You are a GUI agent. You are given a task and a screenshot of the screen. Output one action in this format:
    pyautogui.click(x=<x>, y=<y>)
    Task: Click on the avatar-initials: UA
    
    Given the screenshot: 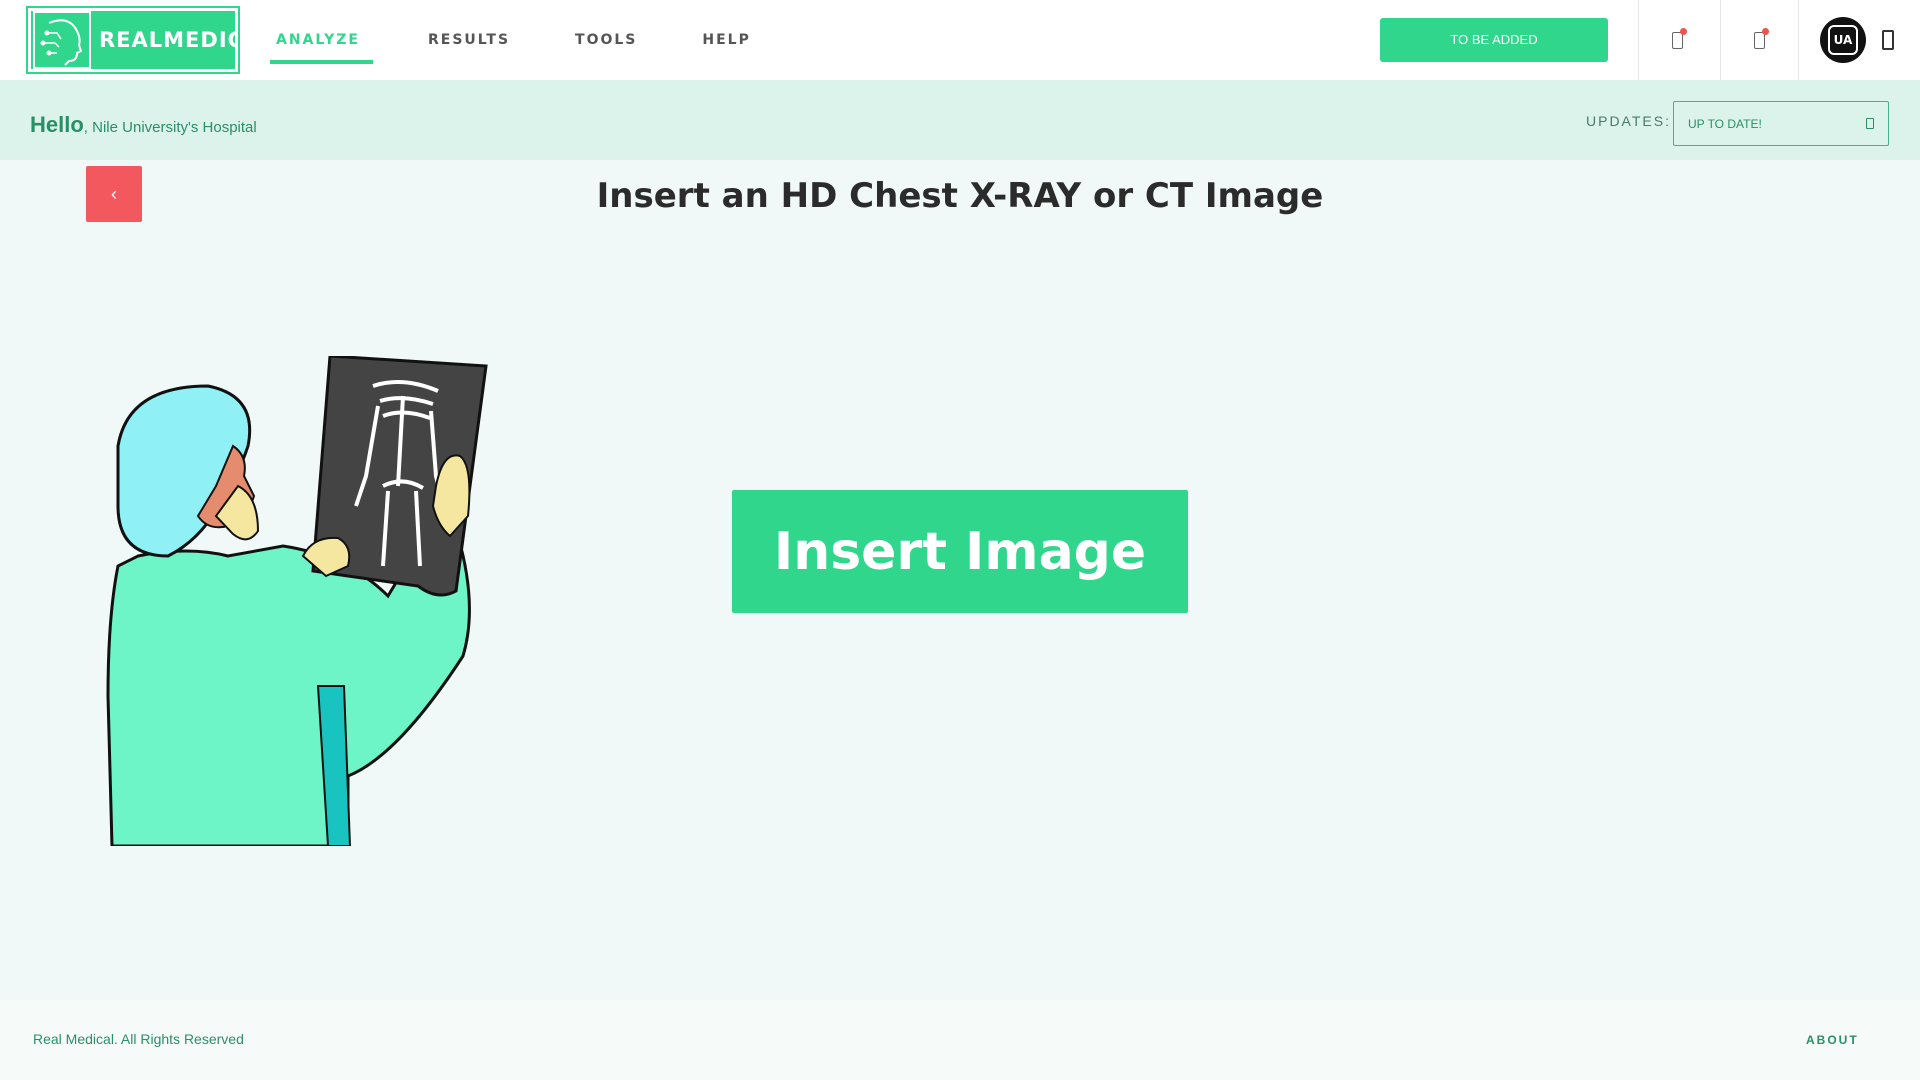 What is the action you would take?
    pyautogui.click(x=1843, y=40)
    